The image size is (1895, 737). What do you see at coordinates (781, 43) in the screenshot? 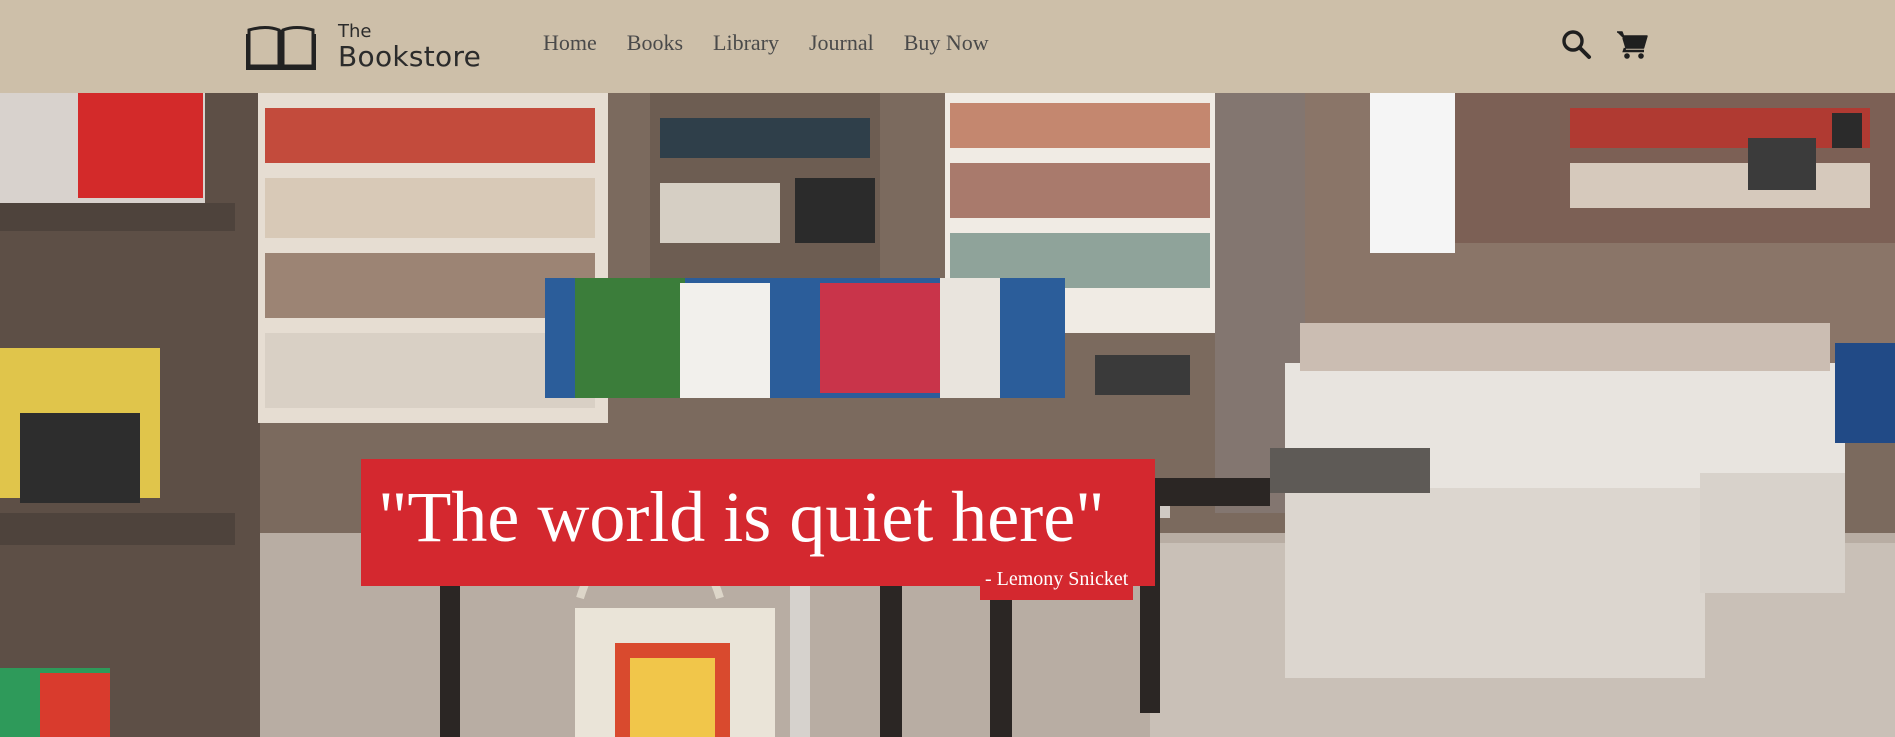
I see `main-nav: Home Books Library Journal Buy Now` at bounding box center [781, 43].